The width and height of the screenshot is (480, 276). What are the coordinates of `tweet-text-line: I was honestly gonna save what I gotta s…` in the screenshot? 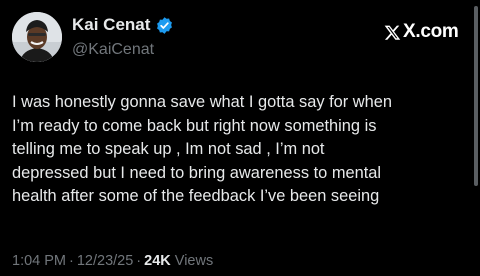 It's located at (202, 102).